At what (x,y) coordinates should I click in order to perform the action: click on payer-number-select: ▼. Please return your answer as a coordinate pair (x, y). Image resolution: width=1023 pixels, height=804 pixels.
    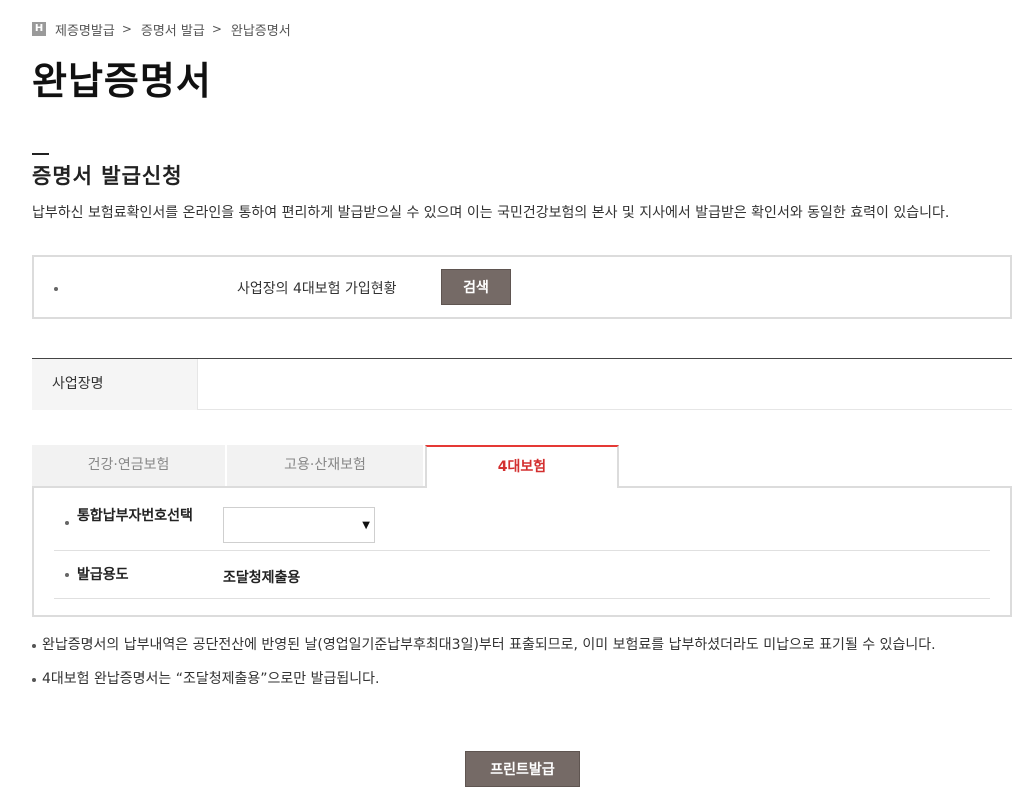
    Looking at the image, I should click on (299, 525).